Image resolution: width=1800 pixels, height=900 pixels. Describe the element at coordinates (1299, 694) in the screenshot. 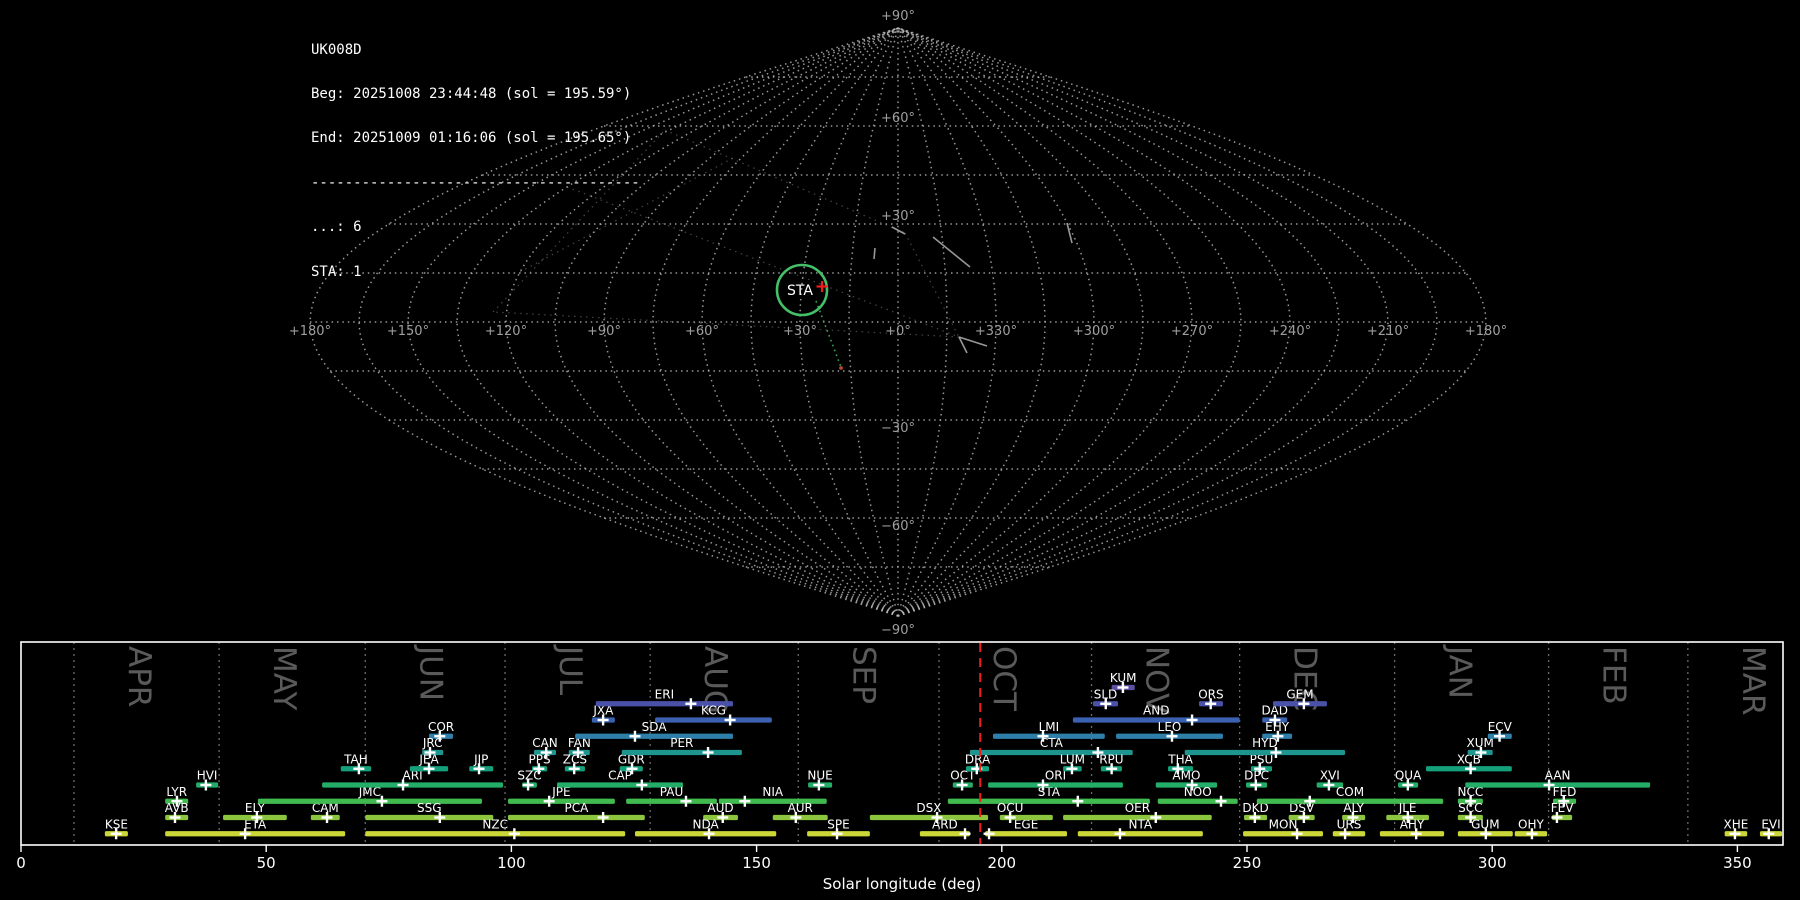

I see `shower-label-GEM: GEM` at that location.